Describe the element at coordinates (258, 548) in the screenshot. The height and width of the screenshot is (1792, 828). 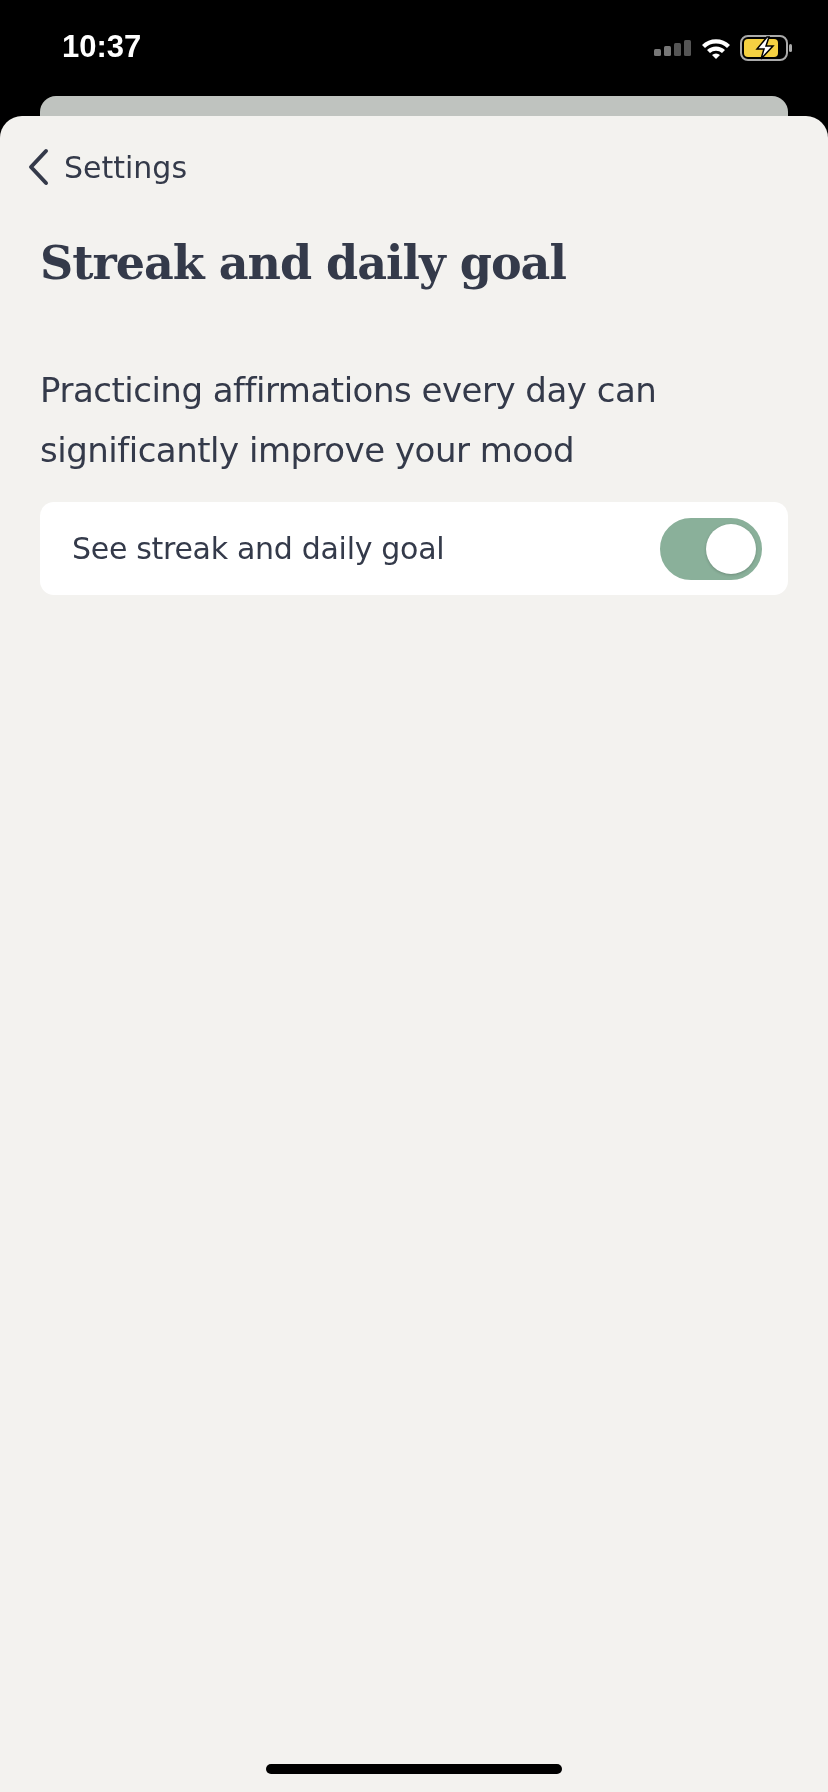
I see `setting-label: See streak and daily goal` at that location.